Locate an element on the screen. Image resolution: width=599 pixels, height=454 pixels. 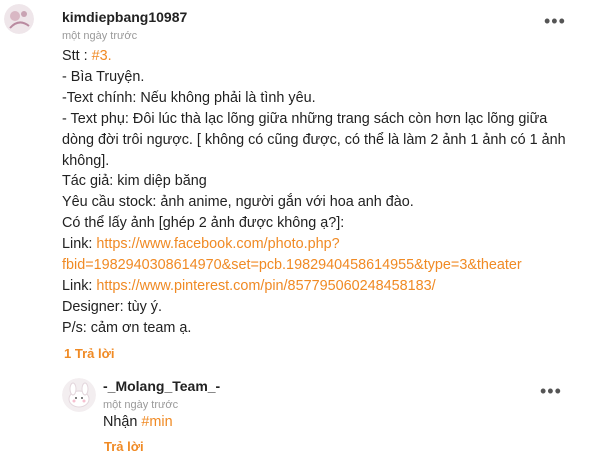
reply-count-link: 1 Trả lời is located at coordinates (89, 353).